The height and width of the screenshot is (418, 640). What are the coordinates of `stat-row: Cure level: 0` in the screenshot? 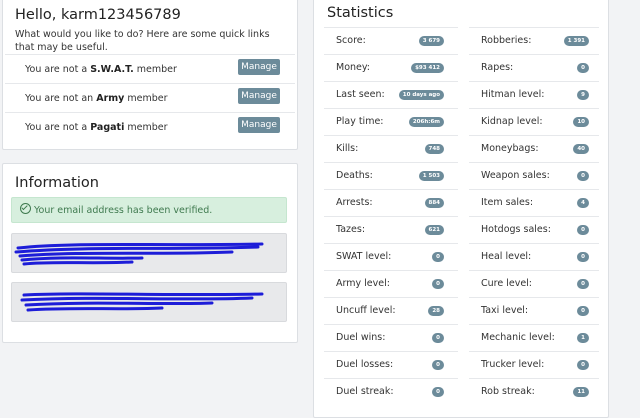 It's located at (534, 284).